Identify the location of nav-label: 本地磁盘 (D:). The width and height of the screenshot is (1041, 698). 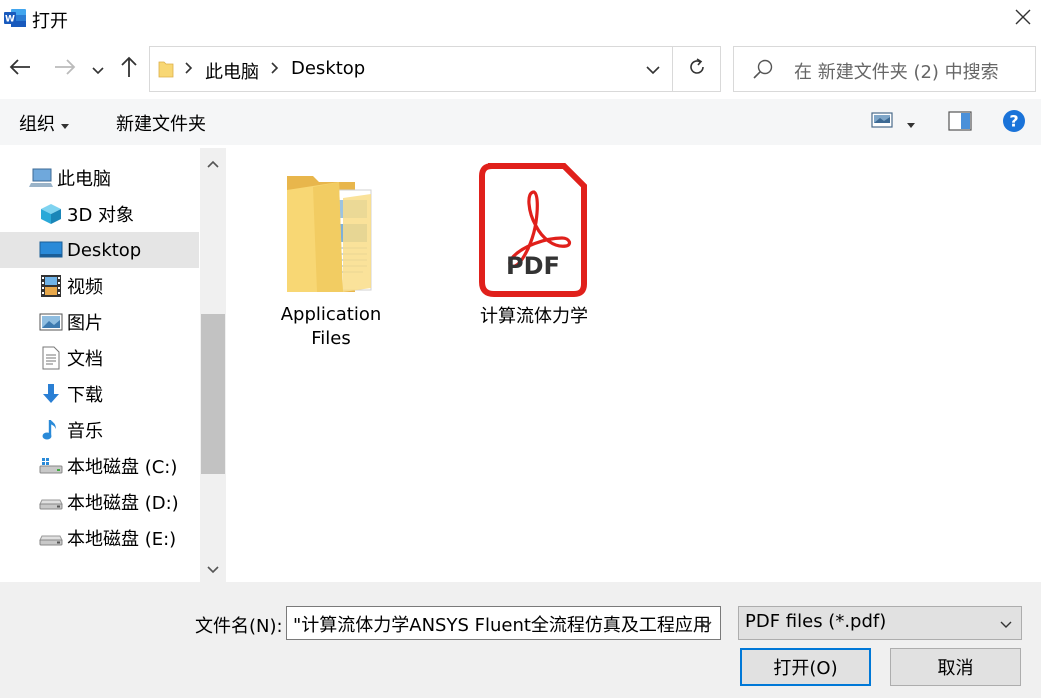
(123, 503).